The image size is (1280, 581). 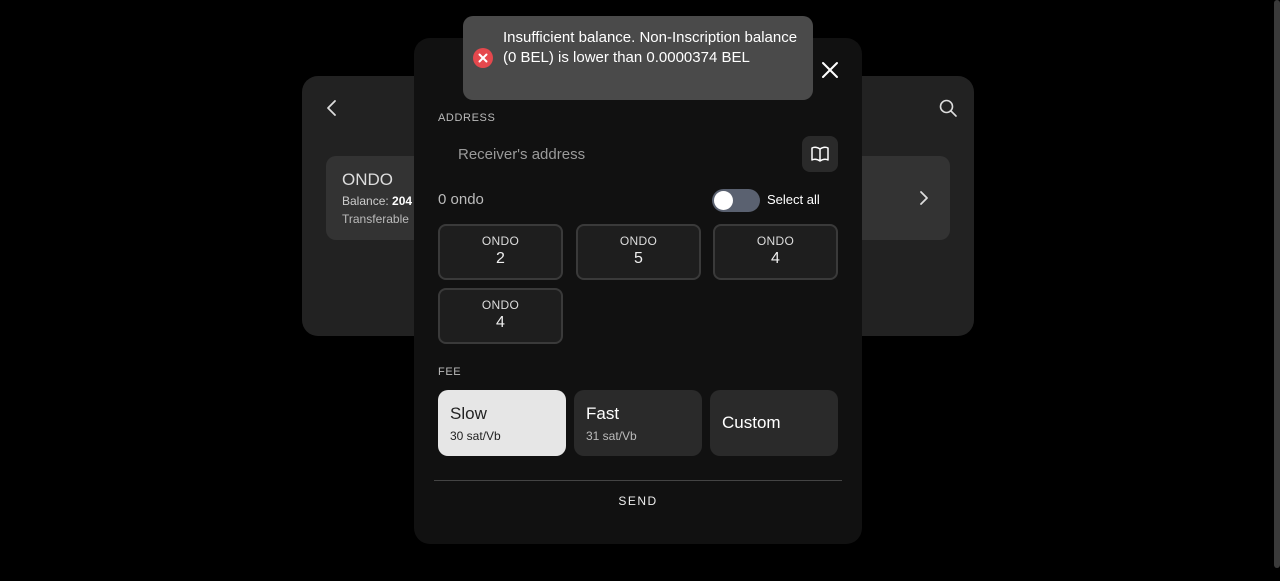 I want to click on inscription-card: ONDO 2, so click(x=500, y=252).